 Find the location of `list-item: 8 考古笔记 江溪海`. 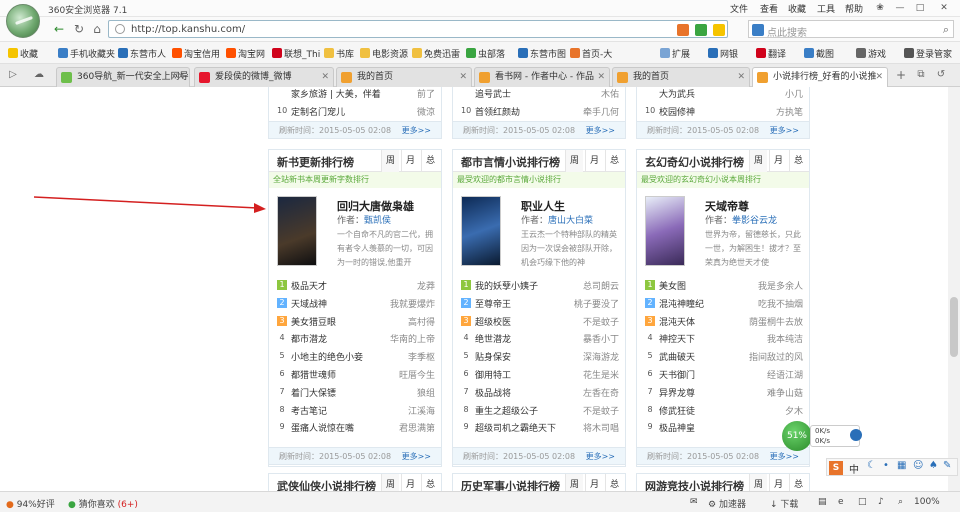

list-item: 8 考古笔记 江溪海 is located at coordinates (355, 411).